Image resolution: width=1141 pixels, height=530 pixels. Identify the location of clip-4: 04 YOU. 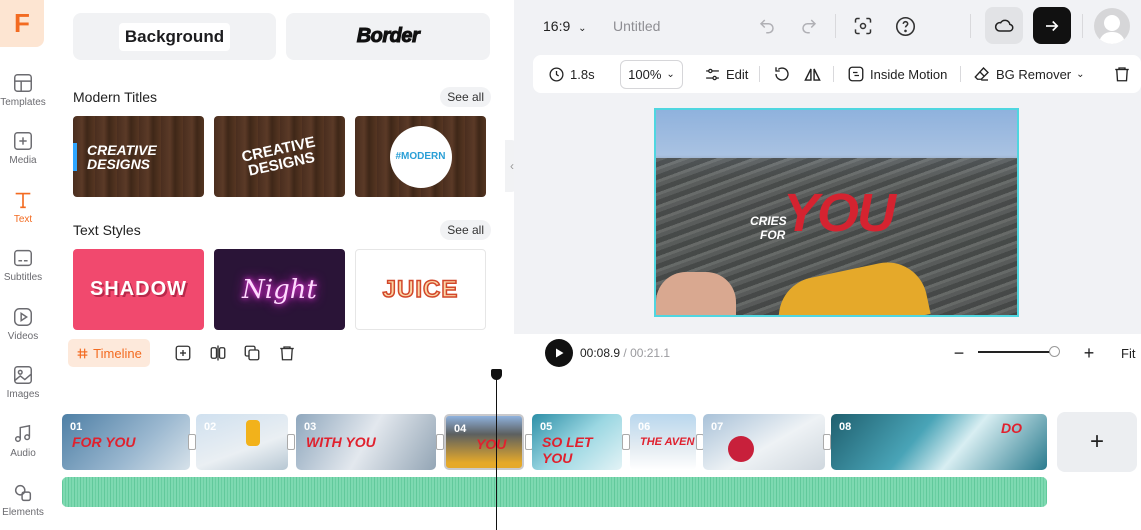
(484, 442).